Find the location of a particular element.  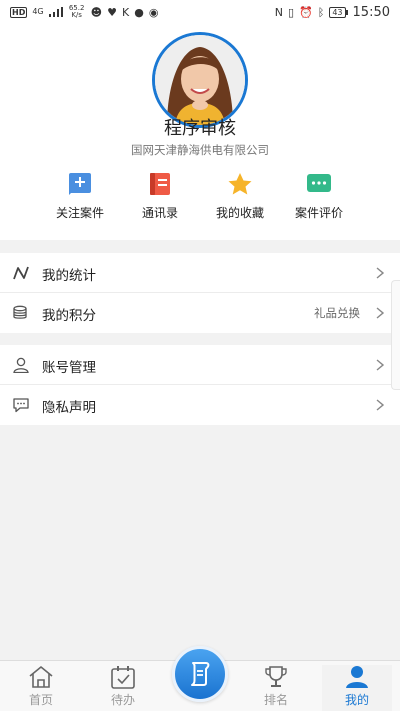

vibrate-icon: ▯ is located at coordinates (291, 12).